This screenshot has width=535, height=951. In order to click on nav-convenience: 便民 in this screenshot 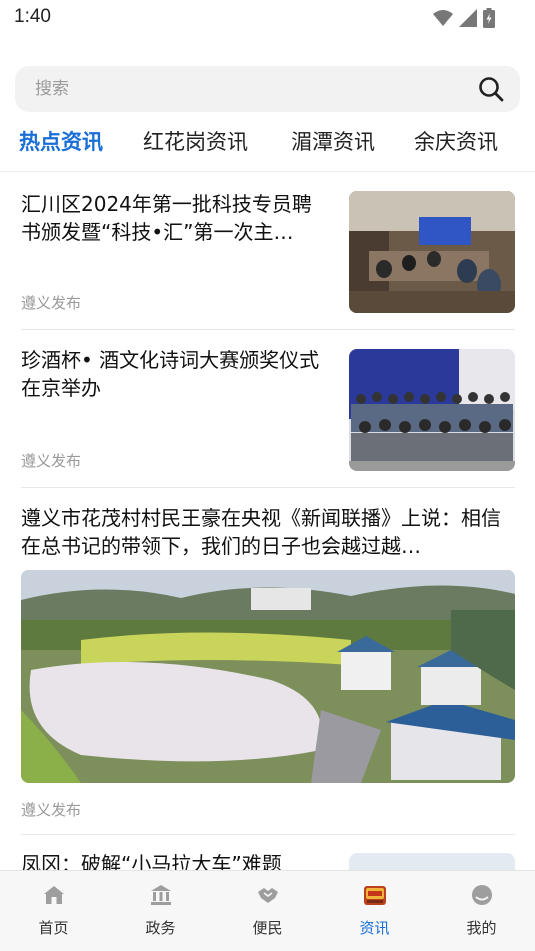, I will do `click(267, 911)`.